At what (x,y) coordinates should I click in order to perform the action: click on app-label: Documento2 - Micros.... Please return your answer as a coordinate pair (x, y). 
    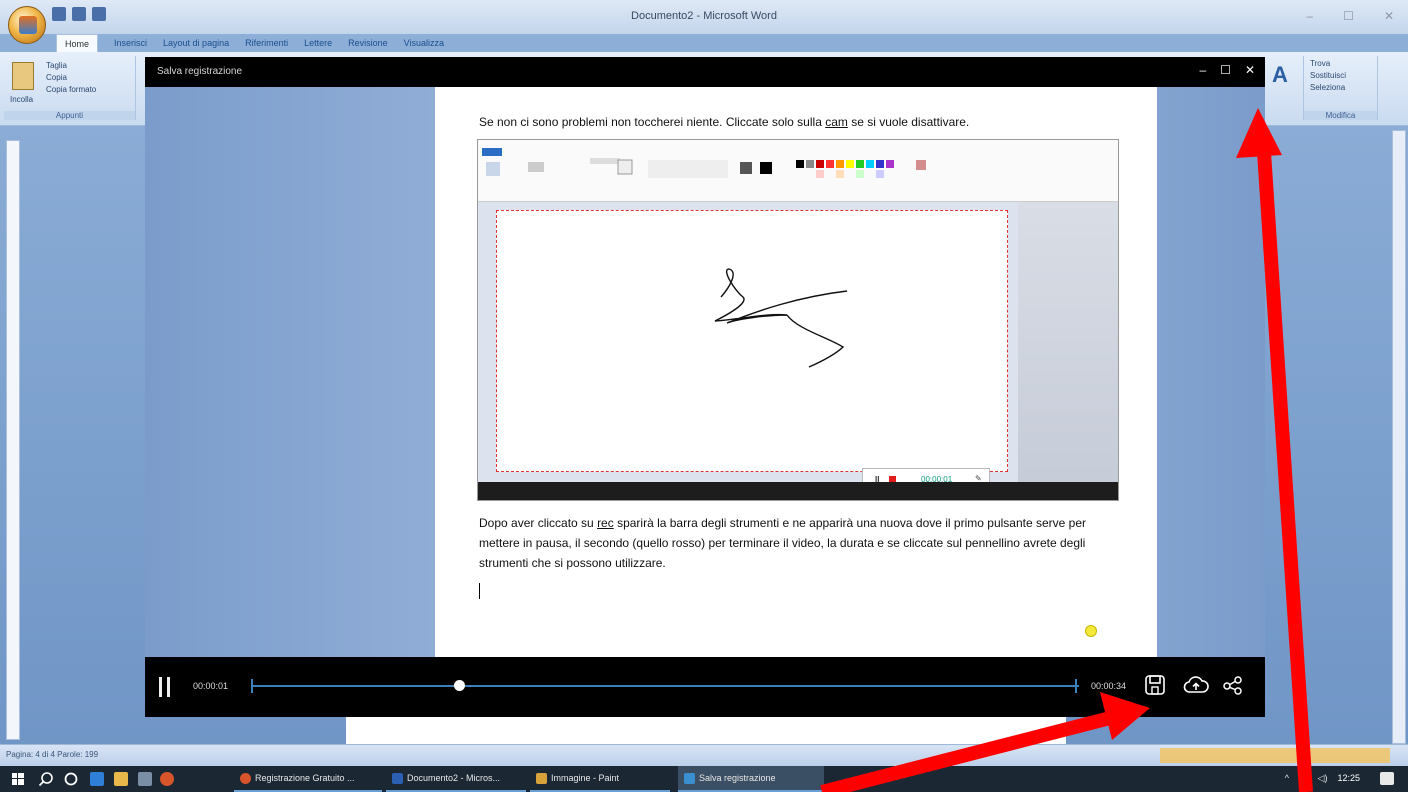
    Looking at the image, I should click on (454, 778).